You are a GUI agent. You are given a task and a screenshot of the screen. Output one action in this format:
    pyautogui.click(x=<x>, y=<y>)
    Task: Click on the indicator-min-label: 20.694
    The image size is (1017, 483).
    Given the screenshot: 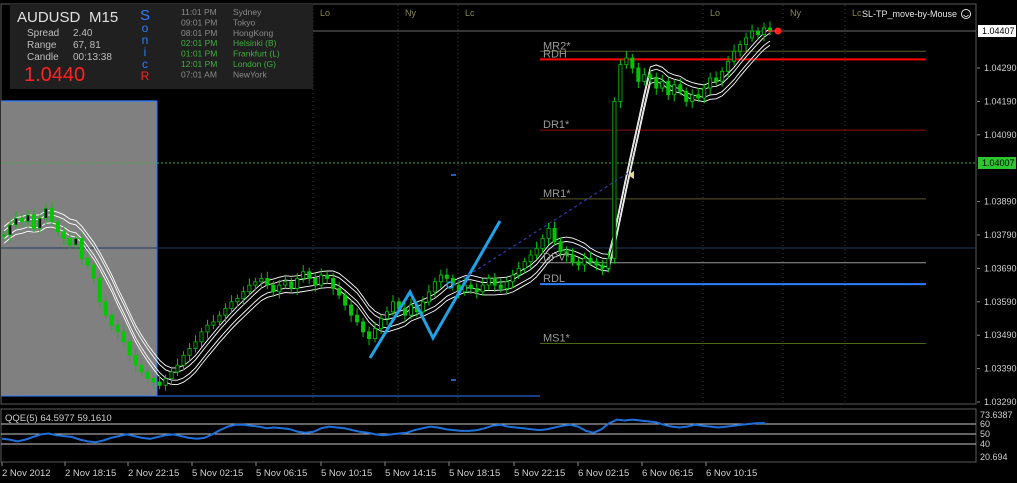 What is the action you would take?
    pyautogui.click(x=994, y=457)
    